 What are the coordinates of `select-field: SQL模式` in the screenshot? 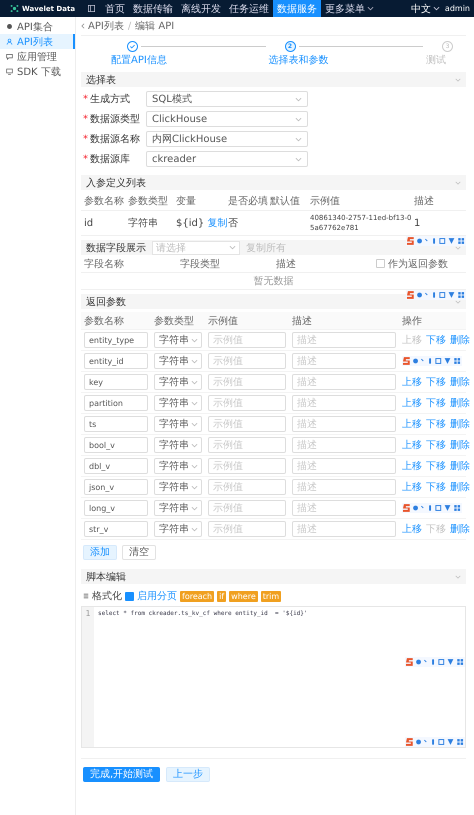 It's located at (227, 99).